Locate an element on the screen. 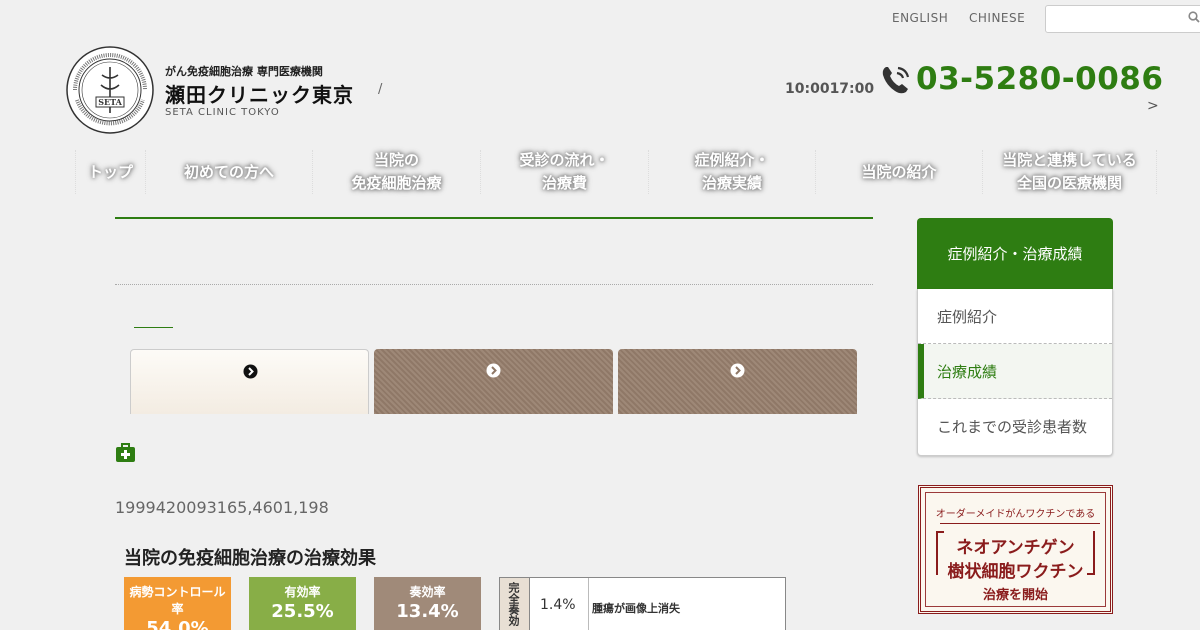 The width and height of the screenshot is (1200, 630). phone-icon is located at coordinates (896, 80).